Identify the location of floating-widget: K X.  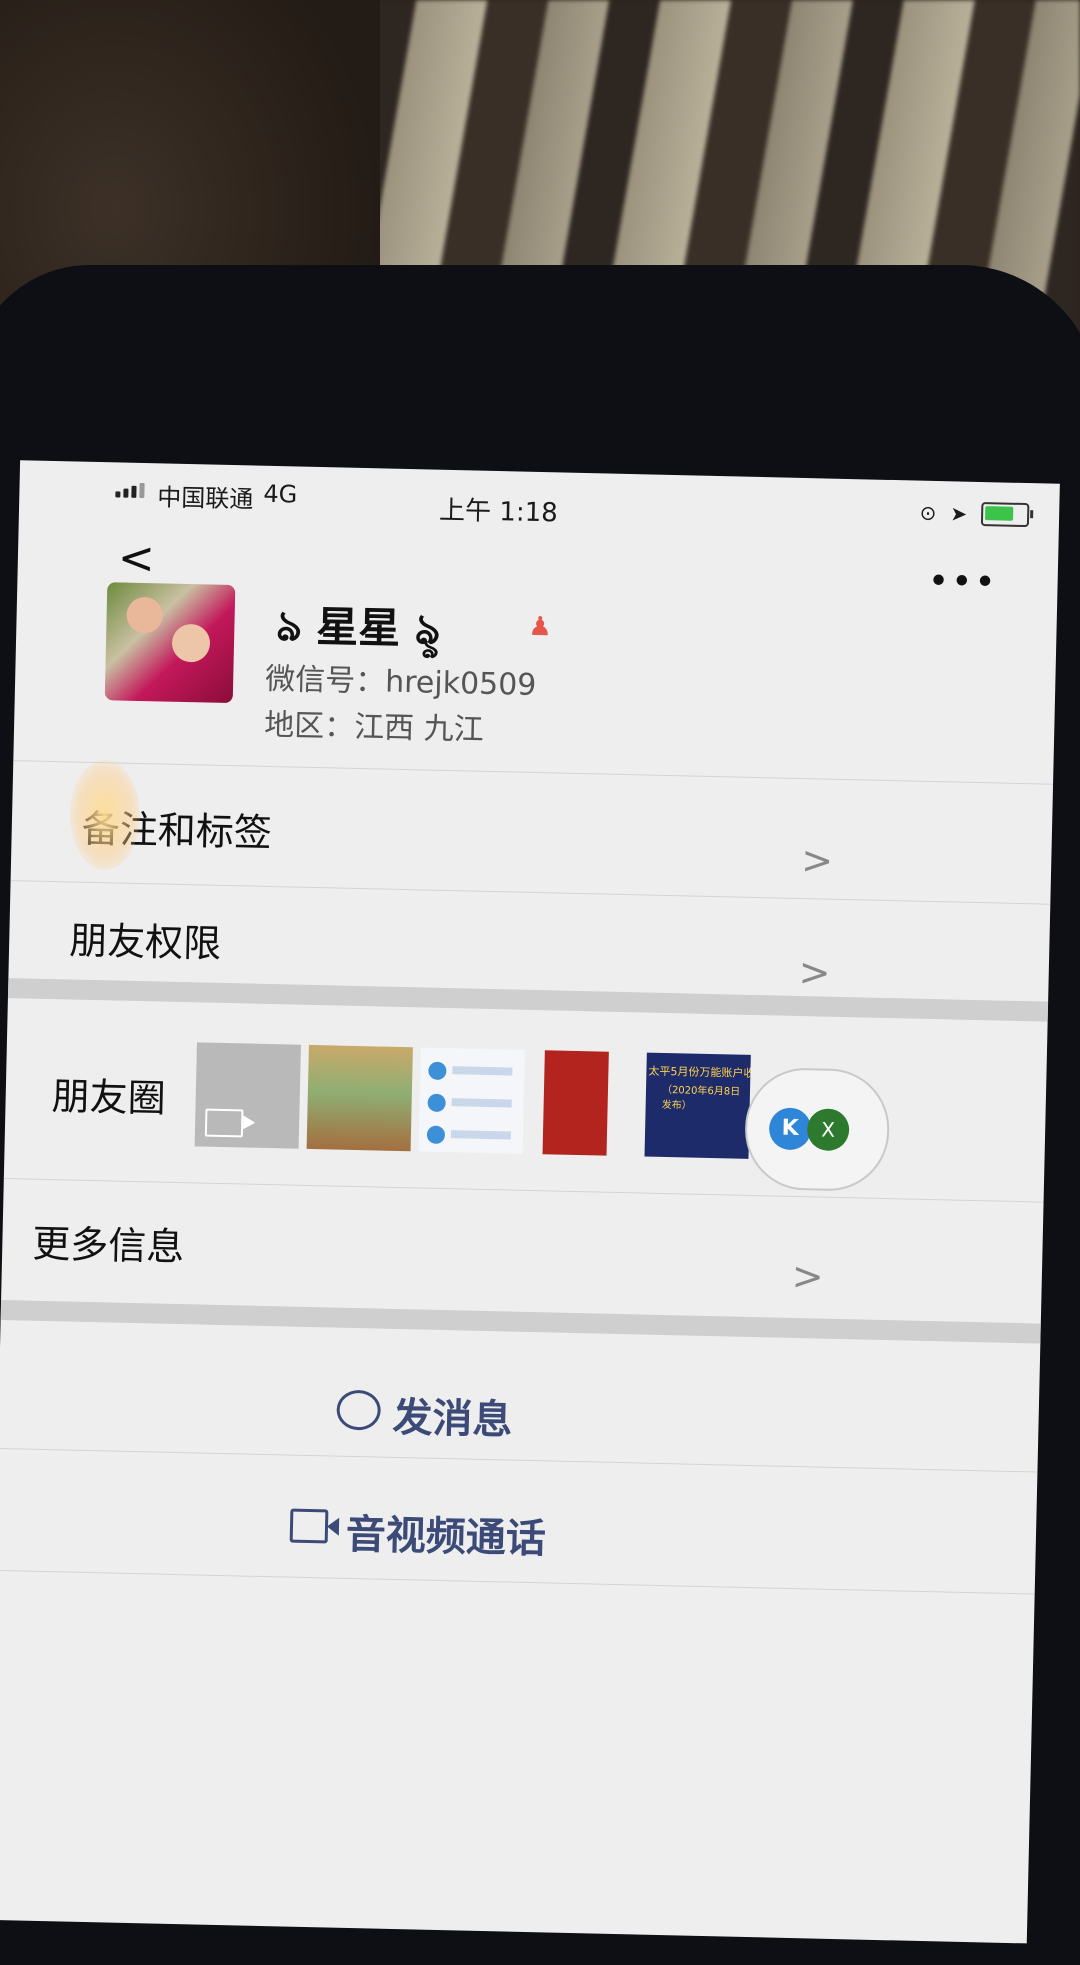
(817, 1129).